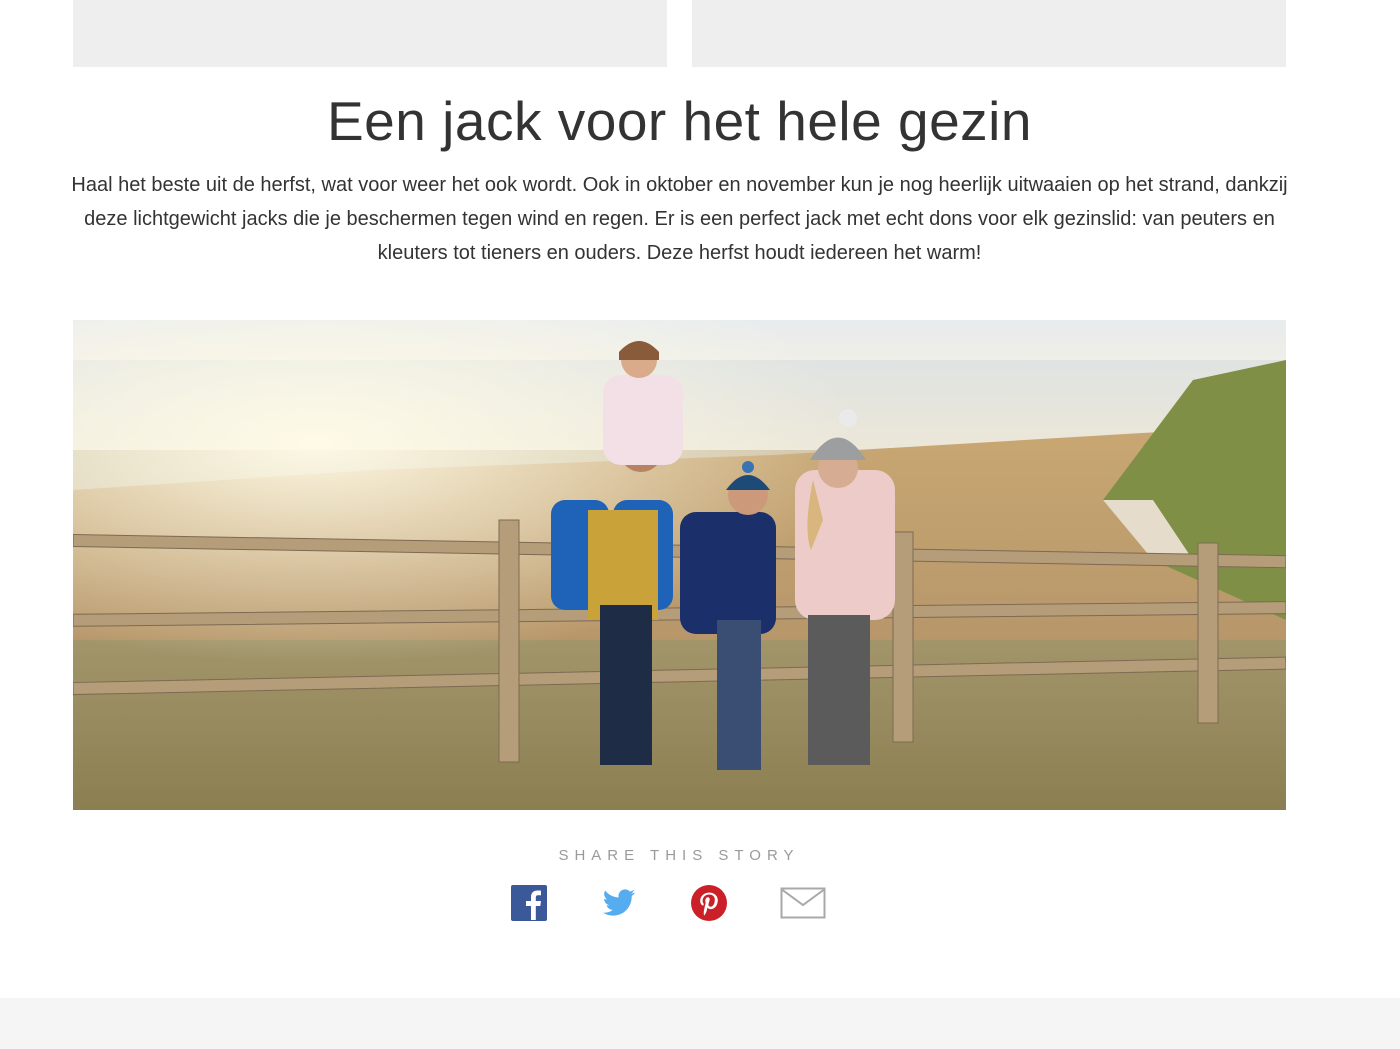  What do you see at coordinates (803, 903) in the screenshot?
I see `email-icon` at bounding box center [803, 903].